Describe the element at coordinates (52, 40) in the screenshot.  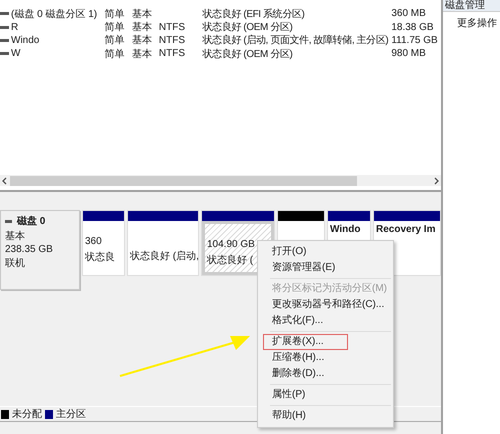
I see `volume-name: Windo` at that location.